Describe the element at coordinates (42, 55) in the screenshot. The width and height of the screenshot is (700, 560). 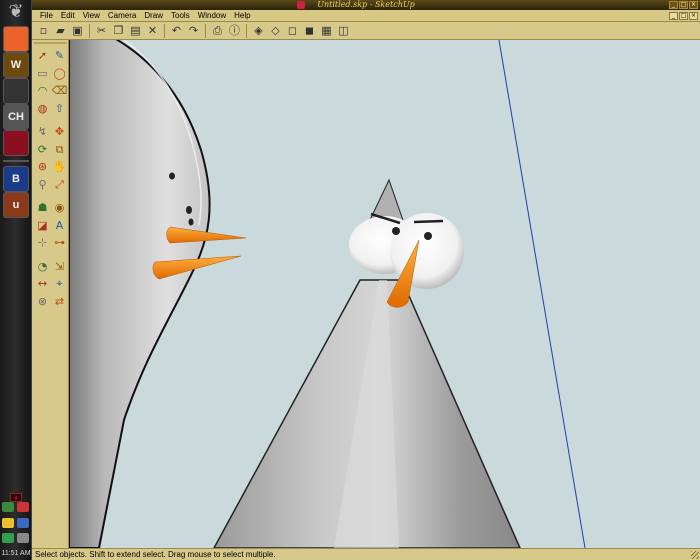
I see `select-icon: ➚` at that location.